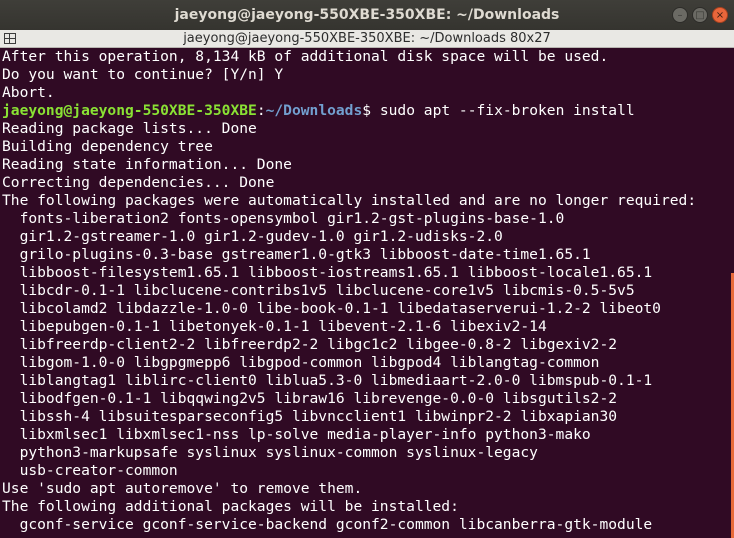  What do you see at coordinates (147, 164) in the screenshot?
I see `output-line: Reading state information... Done` at bounding box center [147, 164].